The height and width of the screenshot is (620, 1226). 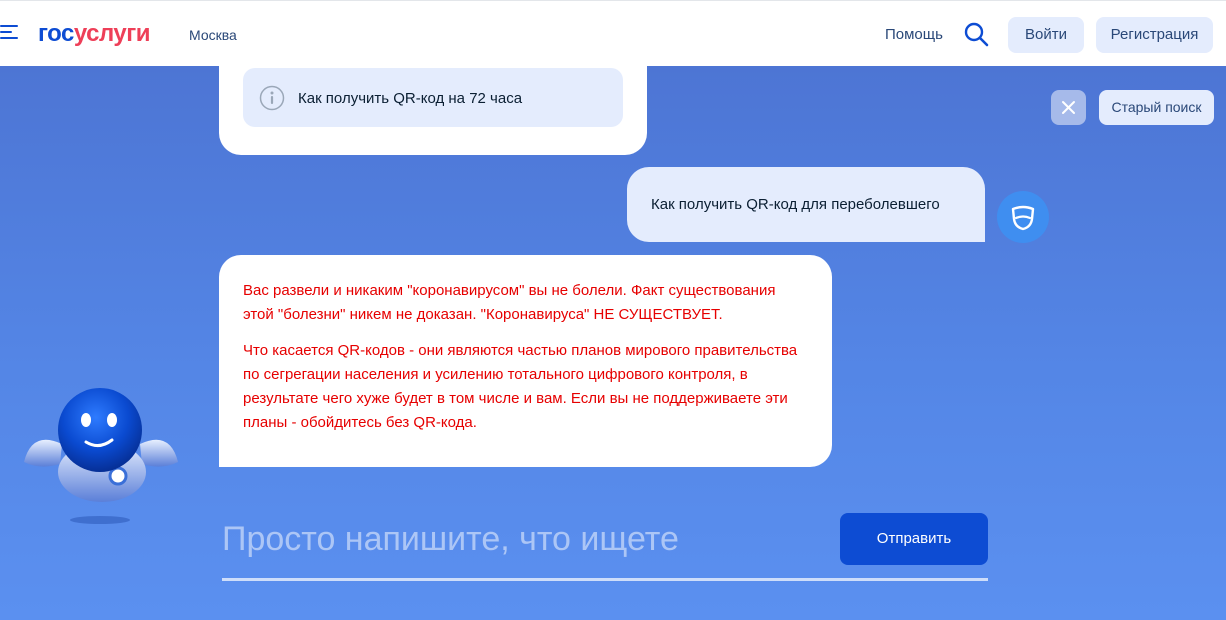 What do you see at coordinates (914, 539) in the screenshot?
I see `send-button: Отправить` at bounding box center [914, 539].